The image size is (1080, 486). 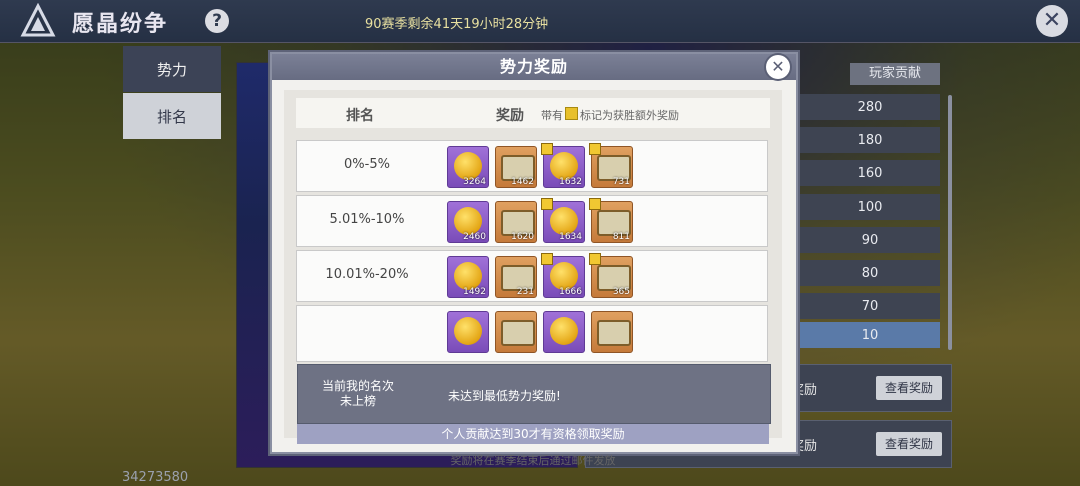 I want to click on my-reward-status: 未达到最低势力奖励!, so click(x=504, y=396).